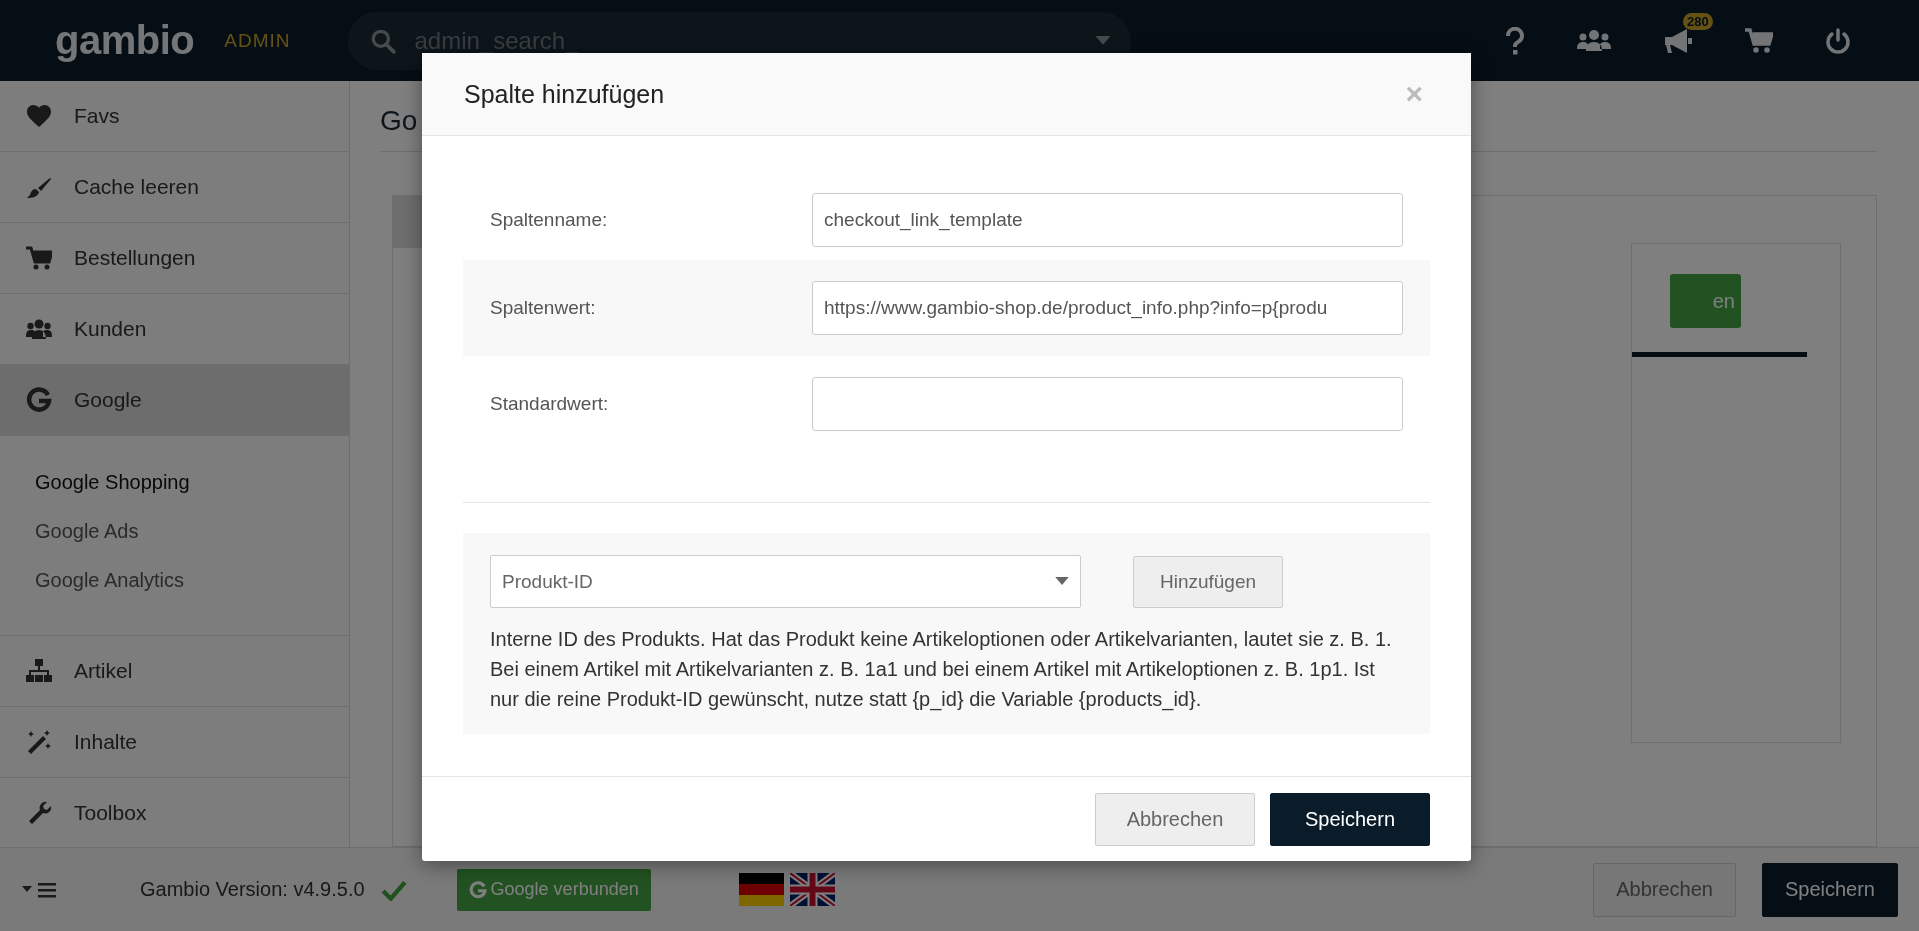 This screenshot has height=931, width=1919. Describe the element at coordinates (125, 40) in the screenshot. I see `logo: gambio` at that location.